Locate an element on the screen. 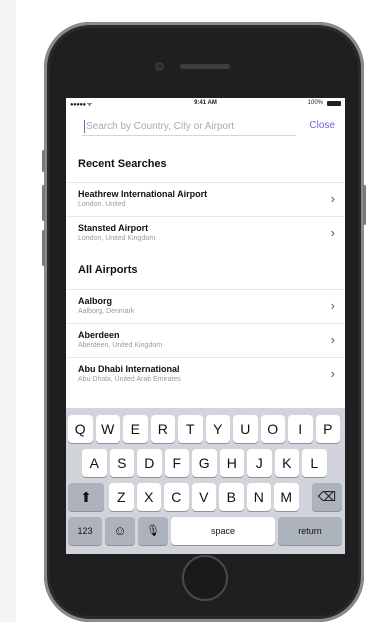  airport-location: Aberdeen, United Kingdom is located at coordinates (120, 345).